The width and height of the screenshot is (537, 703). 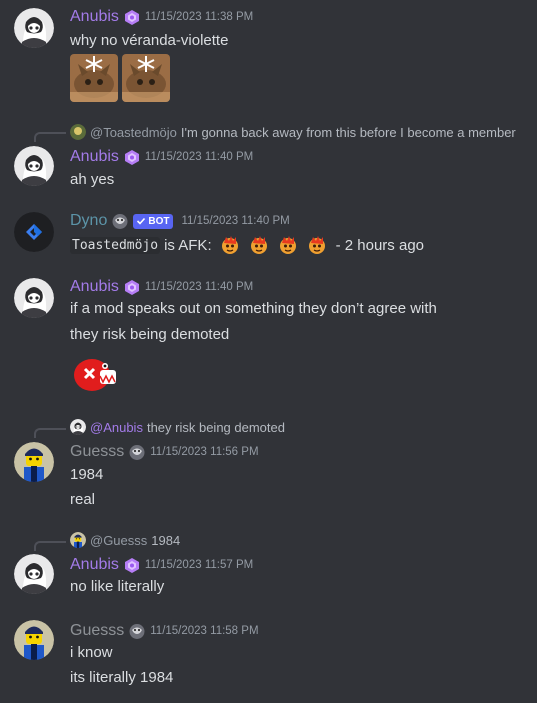 What do you see at coordinates (166, 540) in the screenshot?
I see `reply-text: 1984` at bounding box center [166, 540].